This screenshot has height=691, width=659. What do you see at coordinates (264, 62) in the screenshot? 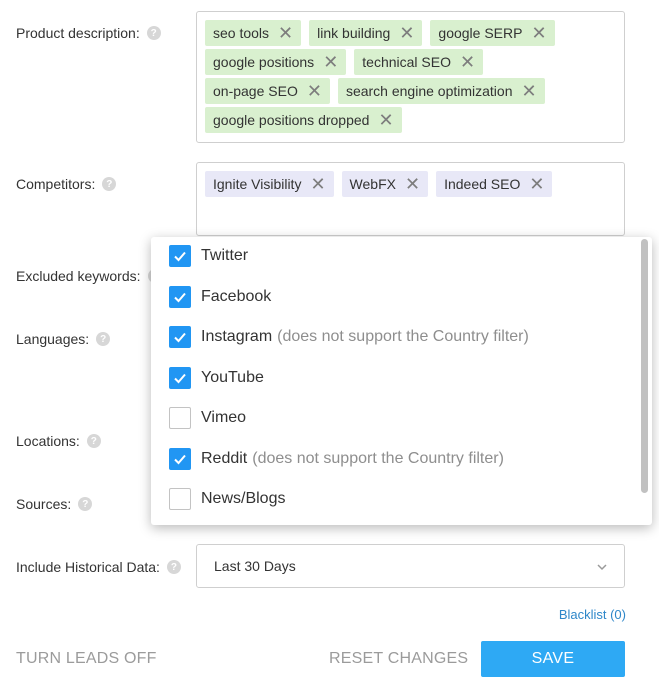
I see `tag-label: google positions` at bounding box center [264, 62].